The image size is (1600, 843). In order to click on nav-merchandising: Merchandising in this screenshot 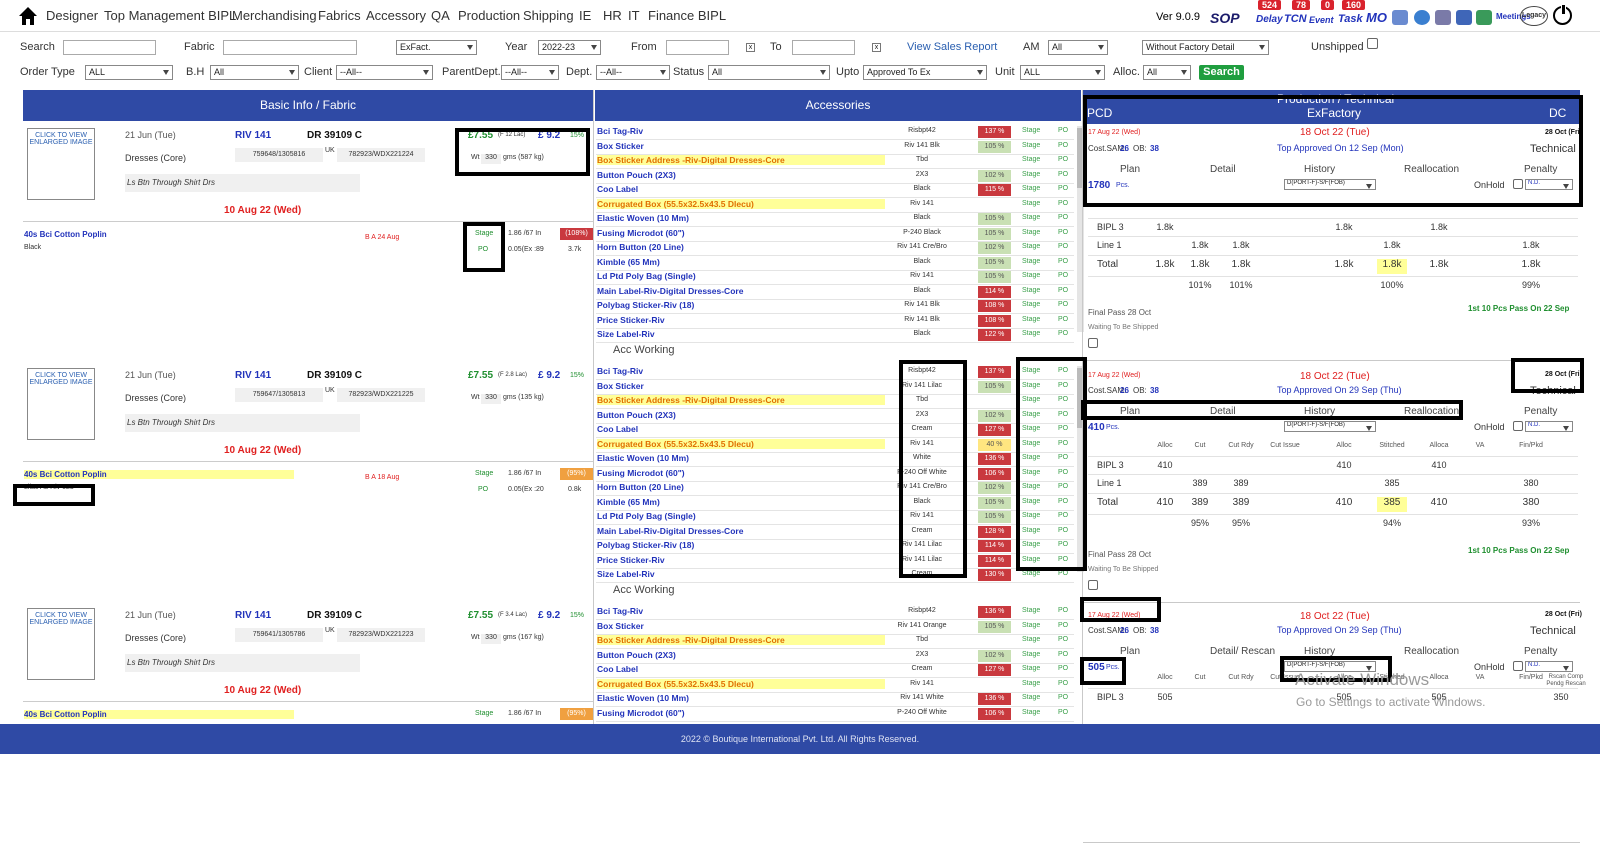, I will do `click(274, 15)`.